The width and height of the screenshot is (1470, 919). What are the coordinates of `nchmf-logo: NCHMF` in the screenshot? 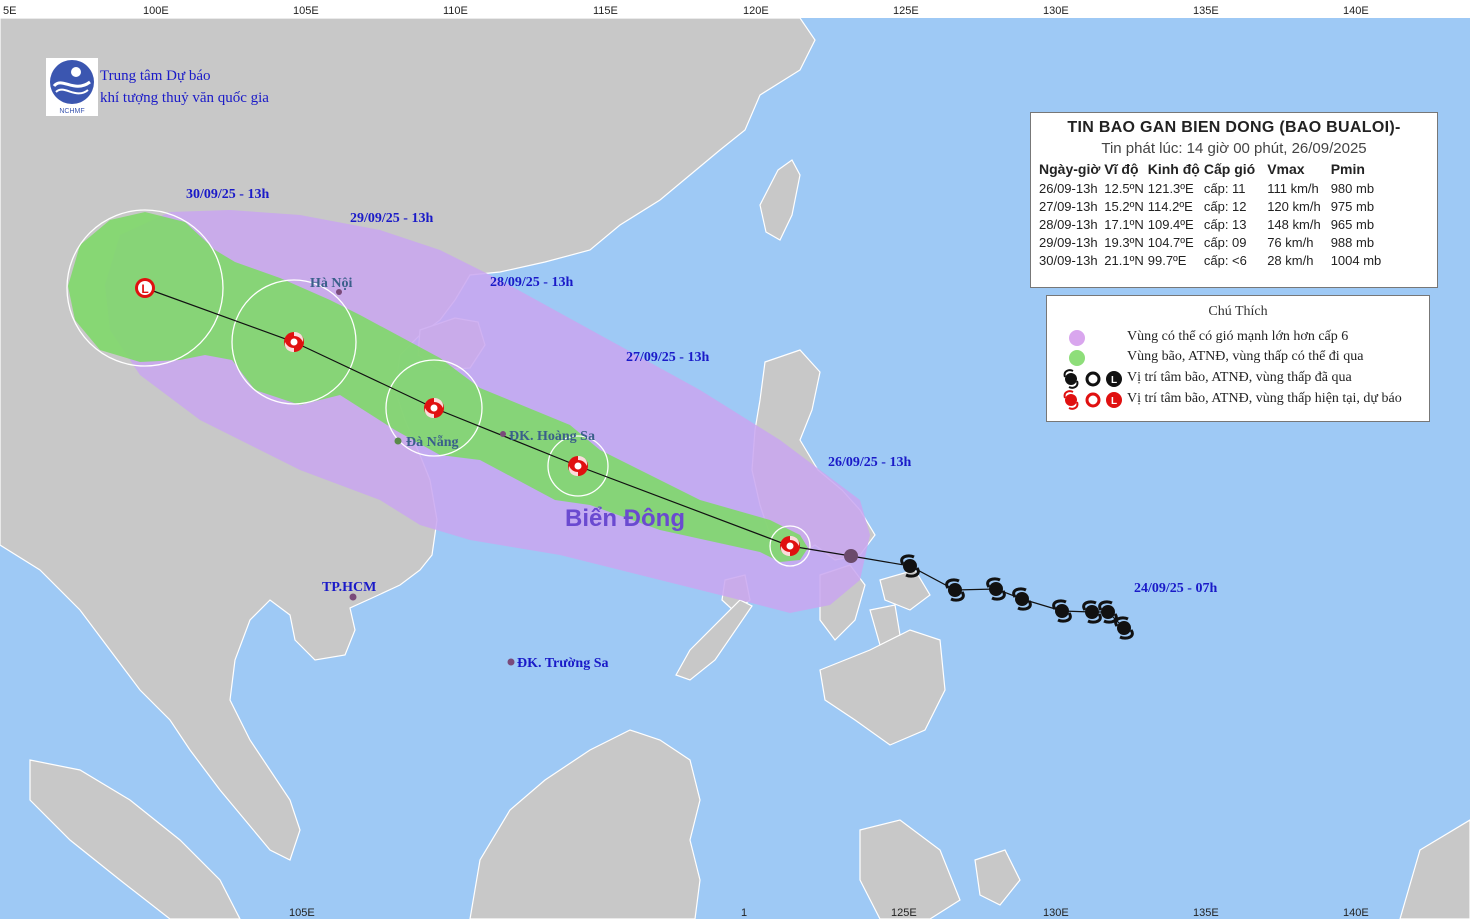 It's located at (72, 87).